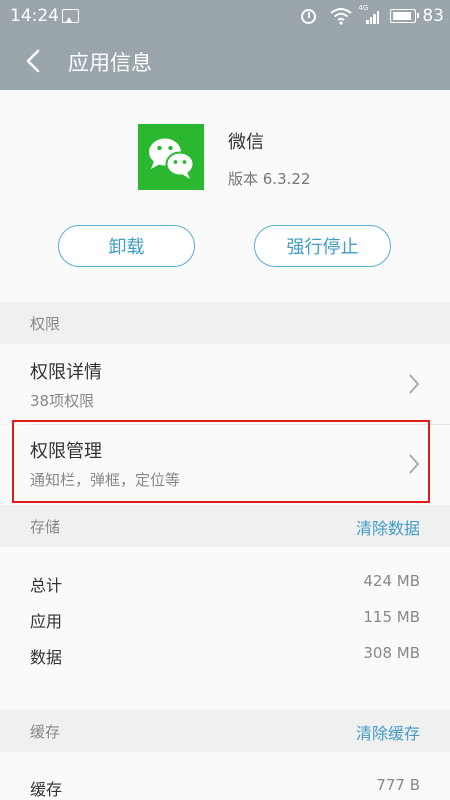 This screenshot has width=450, height=800. I want to click on clear-data-button: 清除数据, so click(388, 527).